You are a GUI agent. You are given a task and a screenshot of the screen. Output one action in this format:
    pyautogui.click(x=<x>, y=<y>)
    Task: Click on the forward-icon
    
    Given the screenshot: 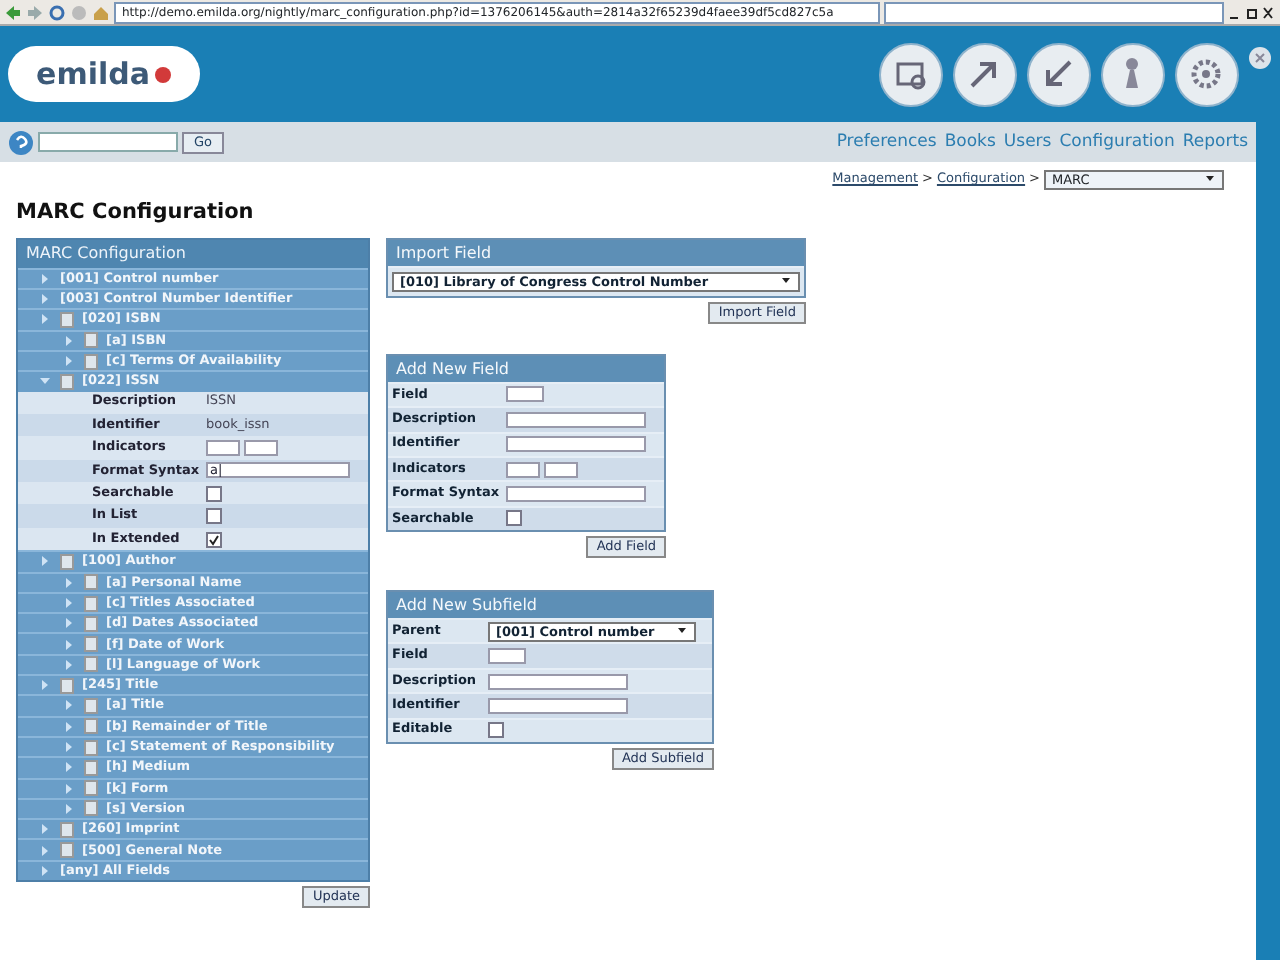 What is the action you would take?
    pyautogui.click(x=35, y=12)
    